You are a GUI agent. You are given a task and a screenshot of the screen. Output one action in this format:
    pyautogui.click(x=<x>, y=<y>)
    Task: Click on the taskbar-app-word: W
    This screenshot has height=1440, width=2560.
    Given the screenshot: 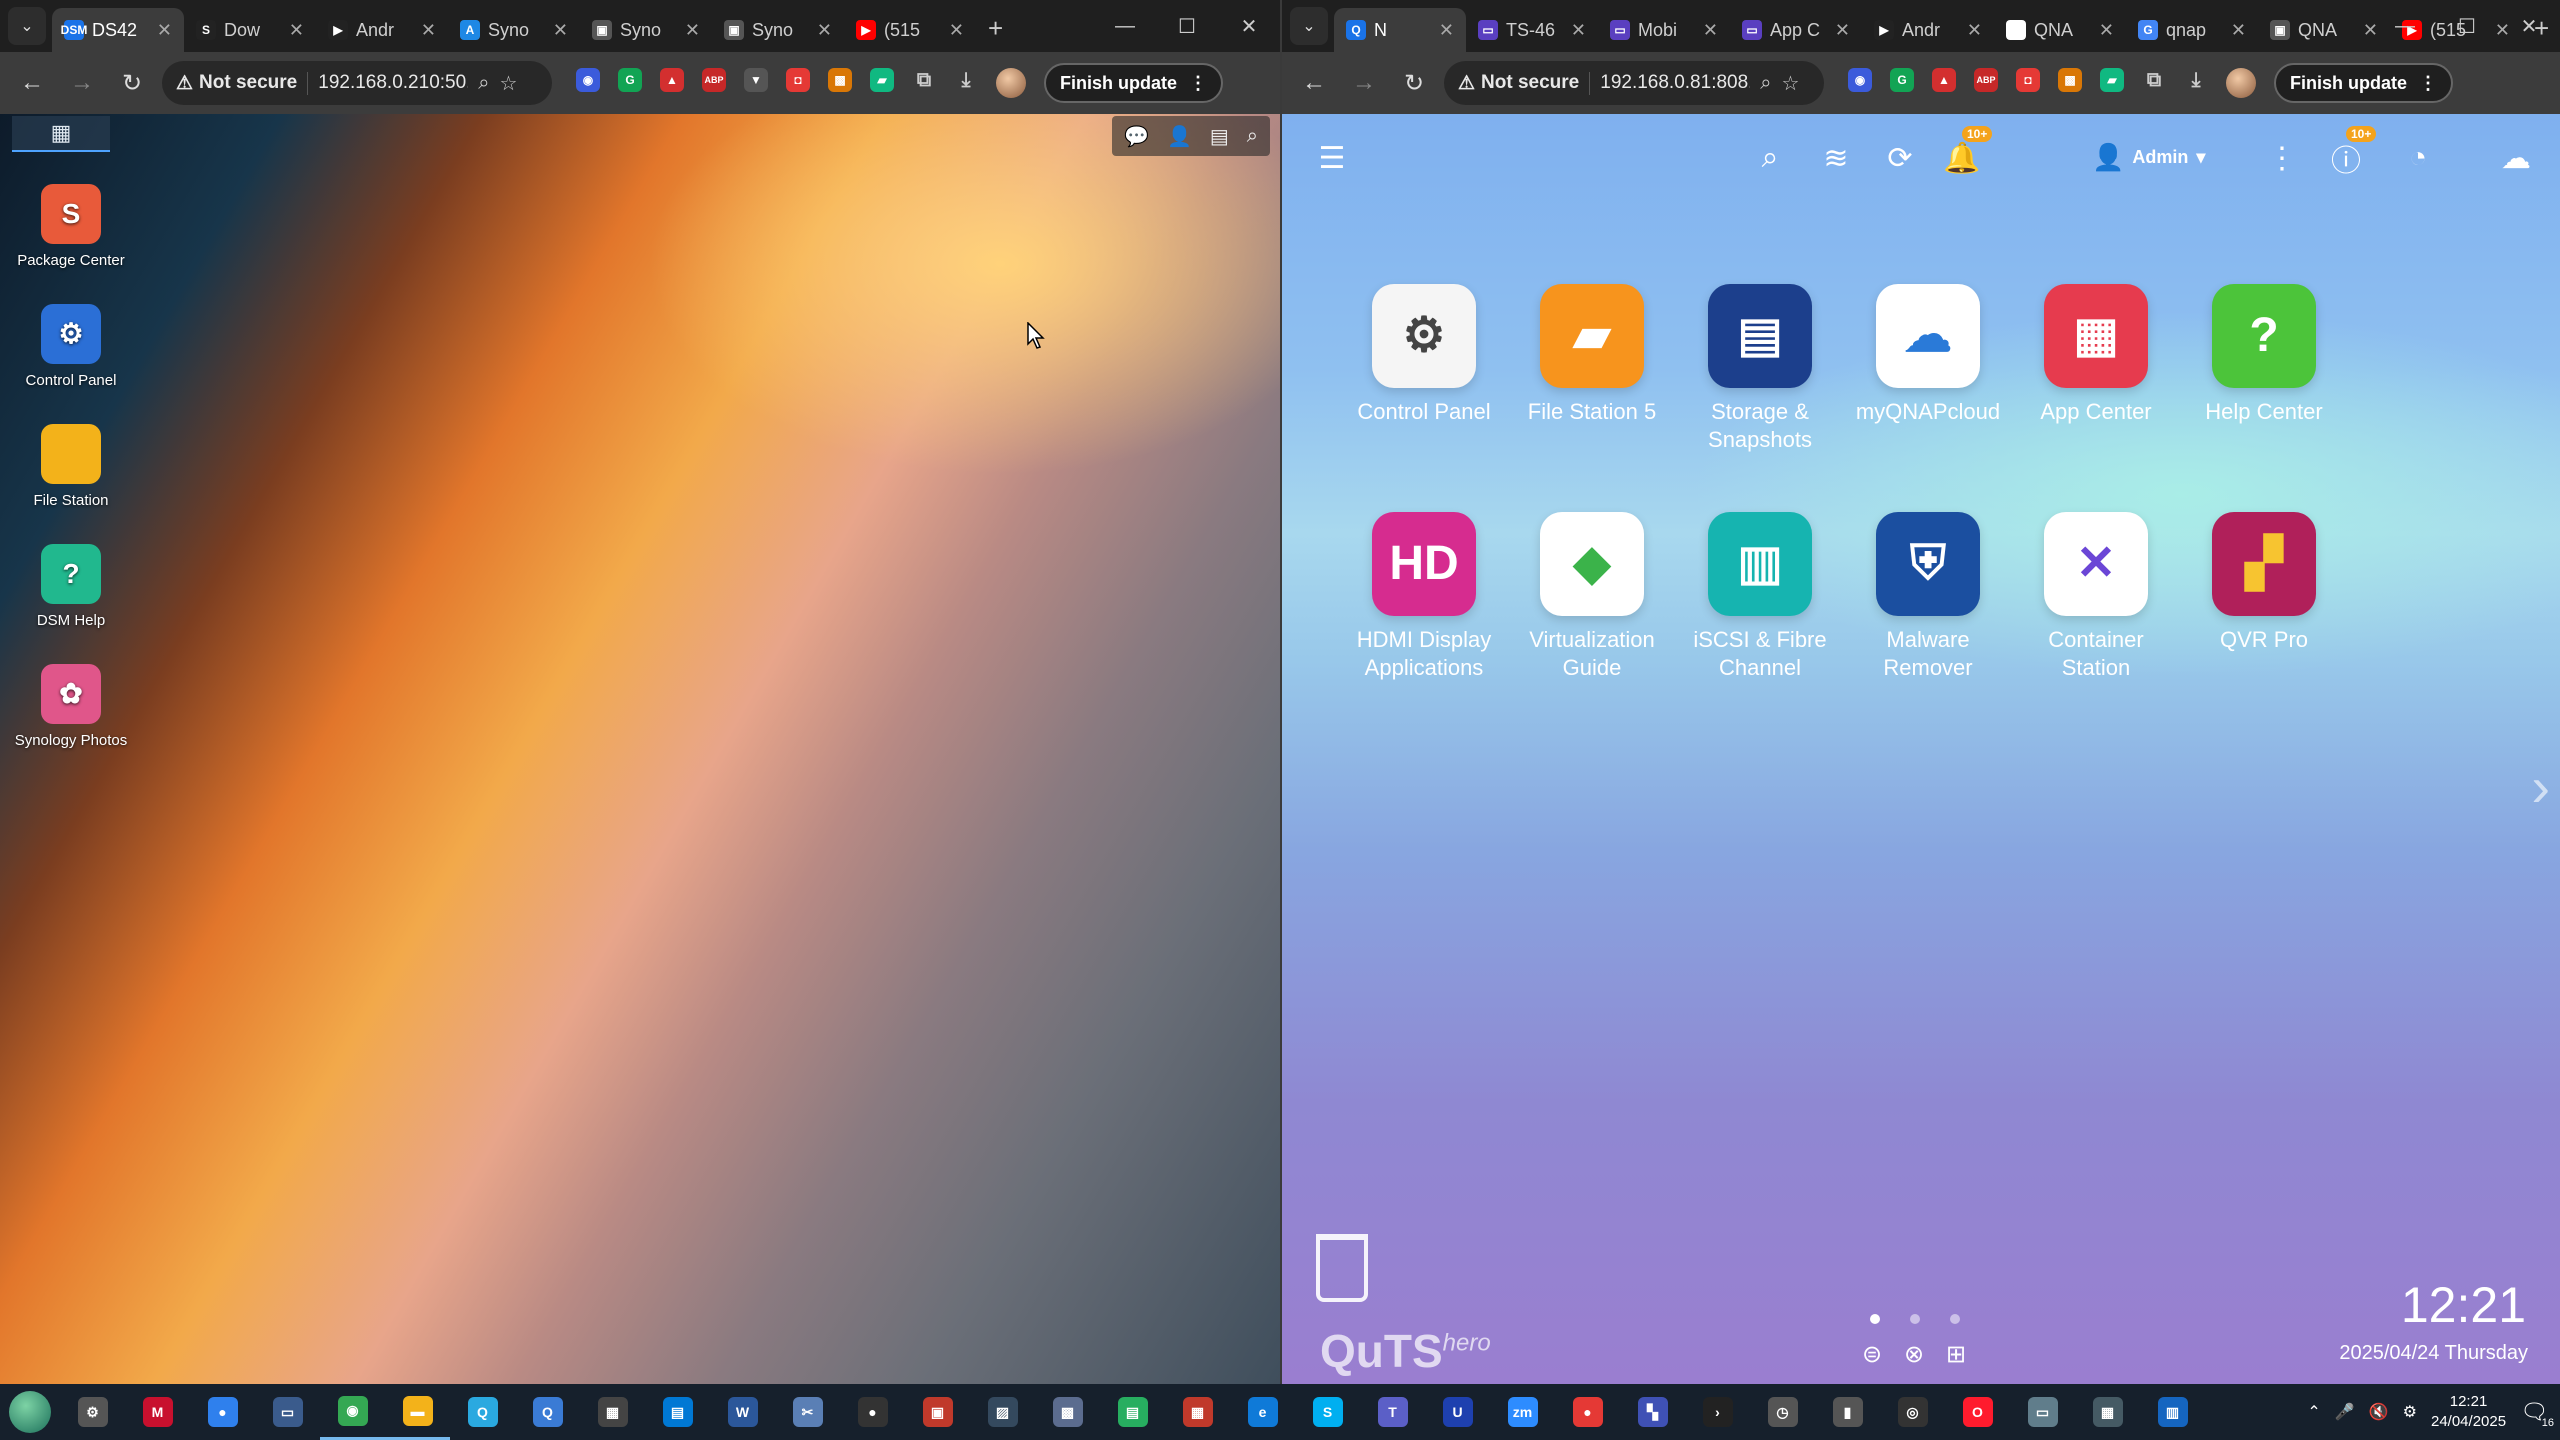 What is the action you would take?
    pyautogui.click(x=742, y=1412)
    